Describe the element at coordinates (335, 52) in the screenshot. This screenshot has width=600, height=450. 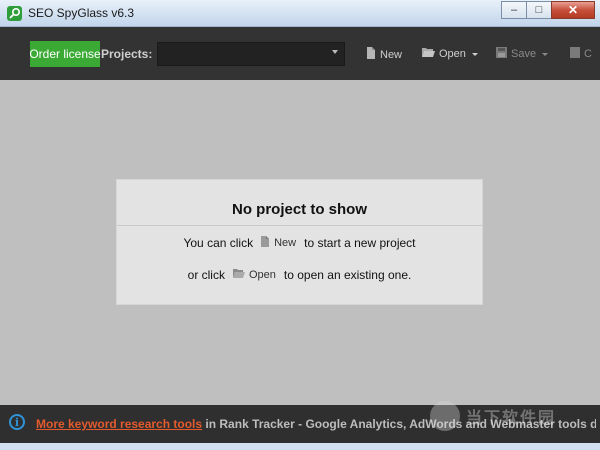
I see `chevron-down-icon` at that location.